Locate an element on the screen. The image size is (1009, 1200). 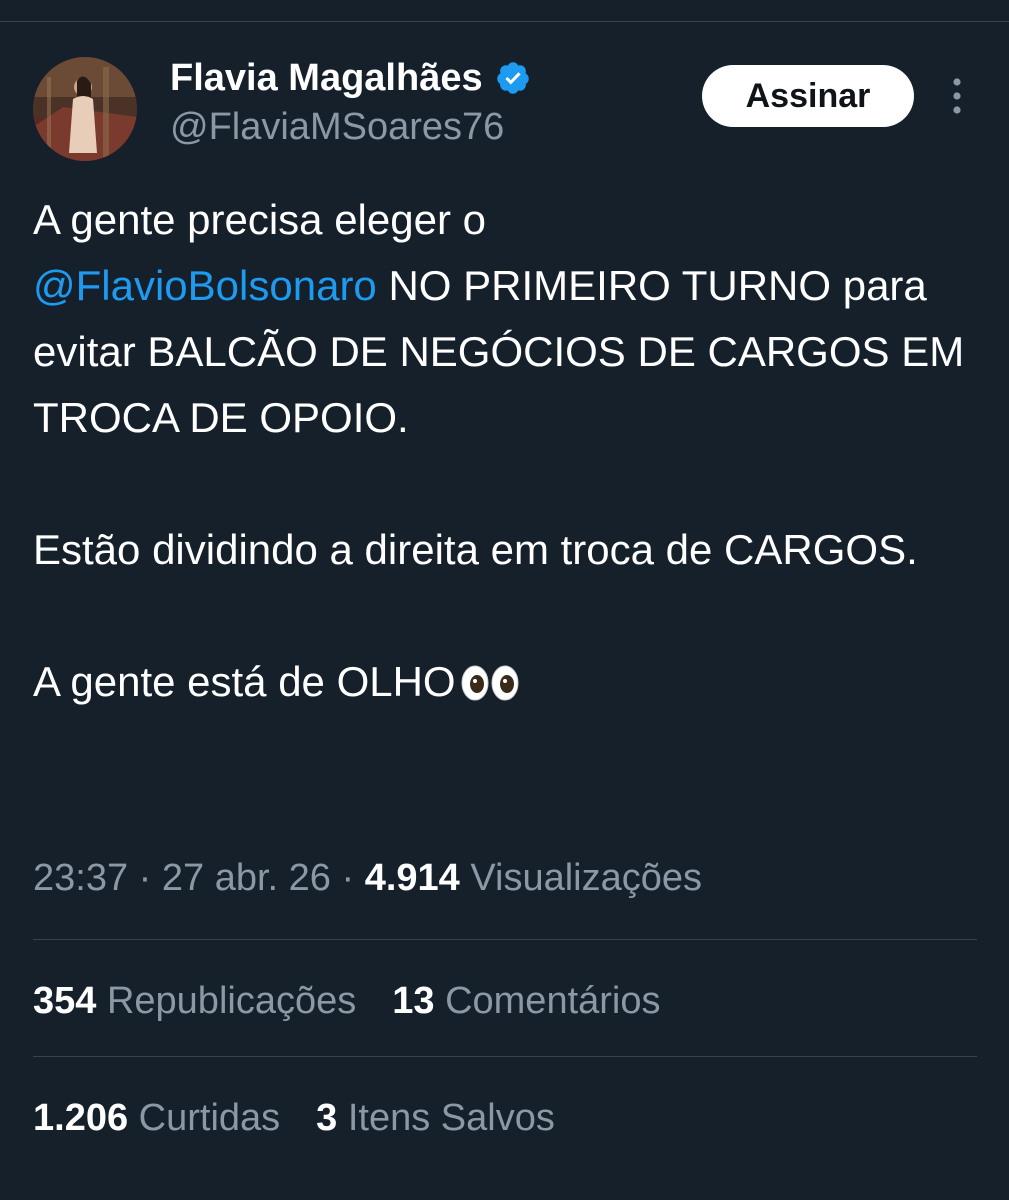
saves-stat: 3 Itens Salvos is located at coordinates (435, 1118).